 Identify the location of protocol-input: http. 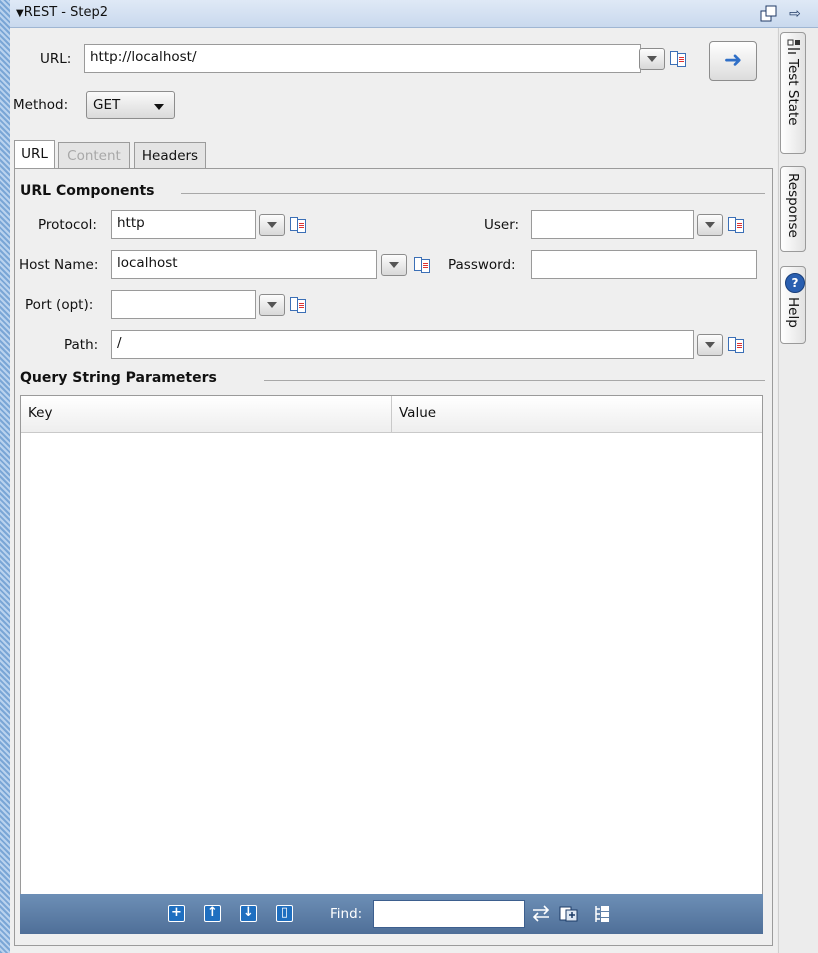
(183, 224).